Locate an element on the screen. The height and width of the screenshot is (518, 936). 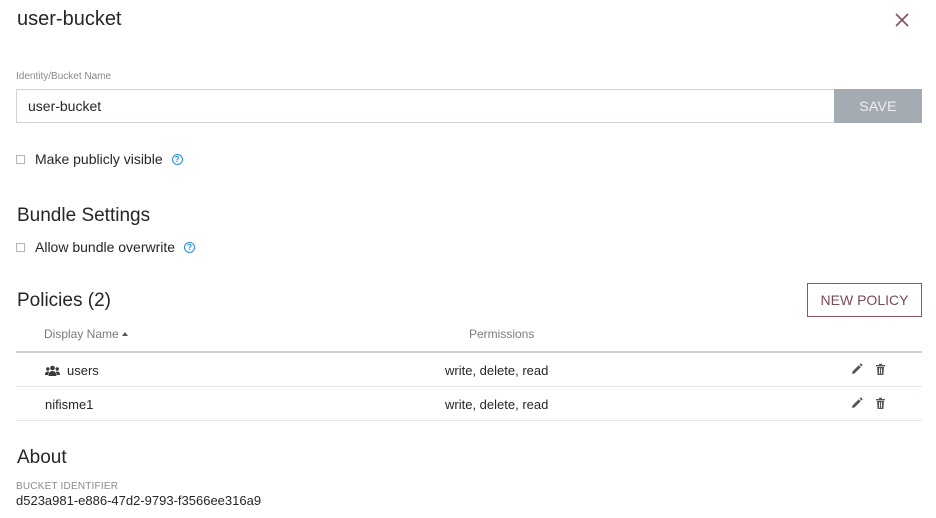
policy-name-cell: users is located at coordinates (72, 370).